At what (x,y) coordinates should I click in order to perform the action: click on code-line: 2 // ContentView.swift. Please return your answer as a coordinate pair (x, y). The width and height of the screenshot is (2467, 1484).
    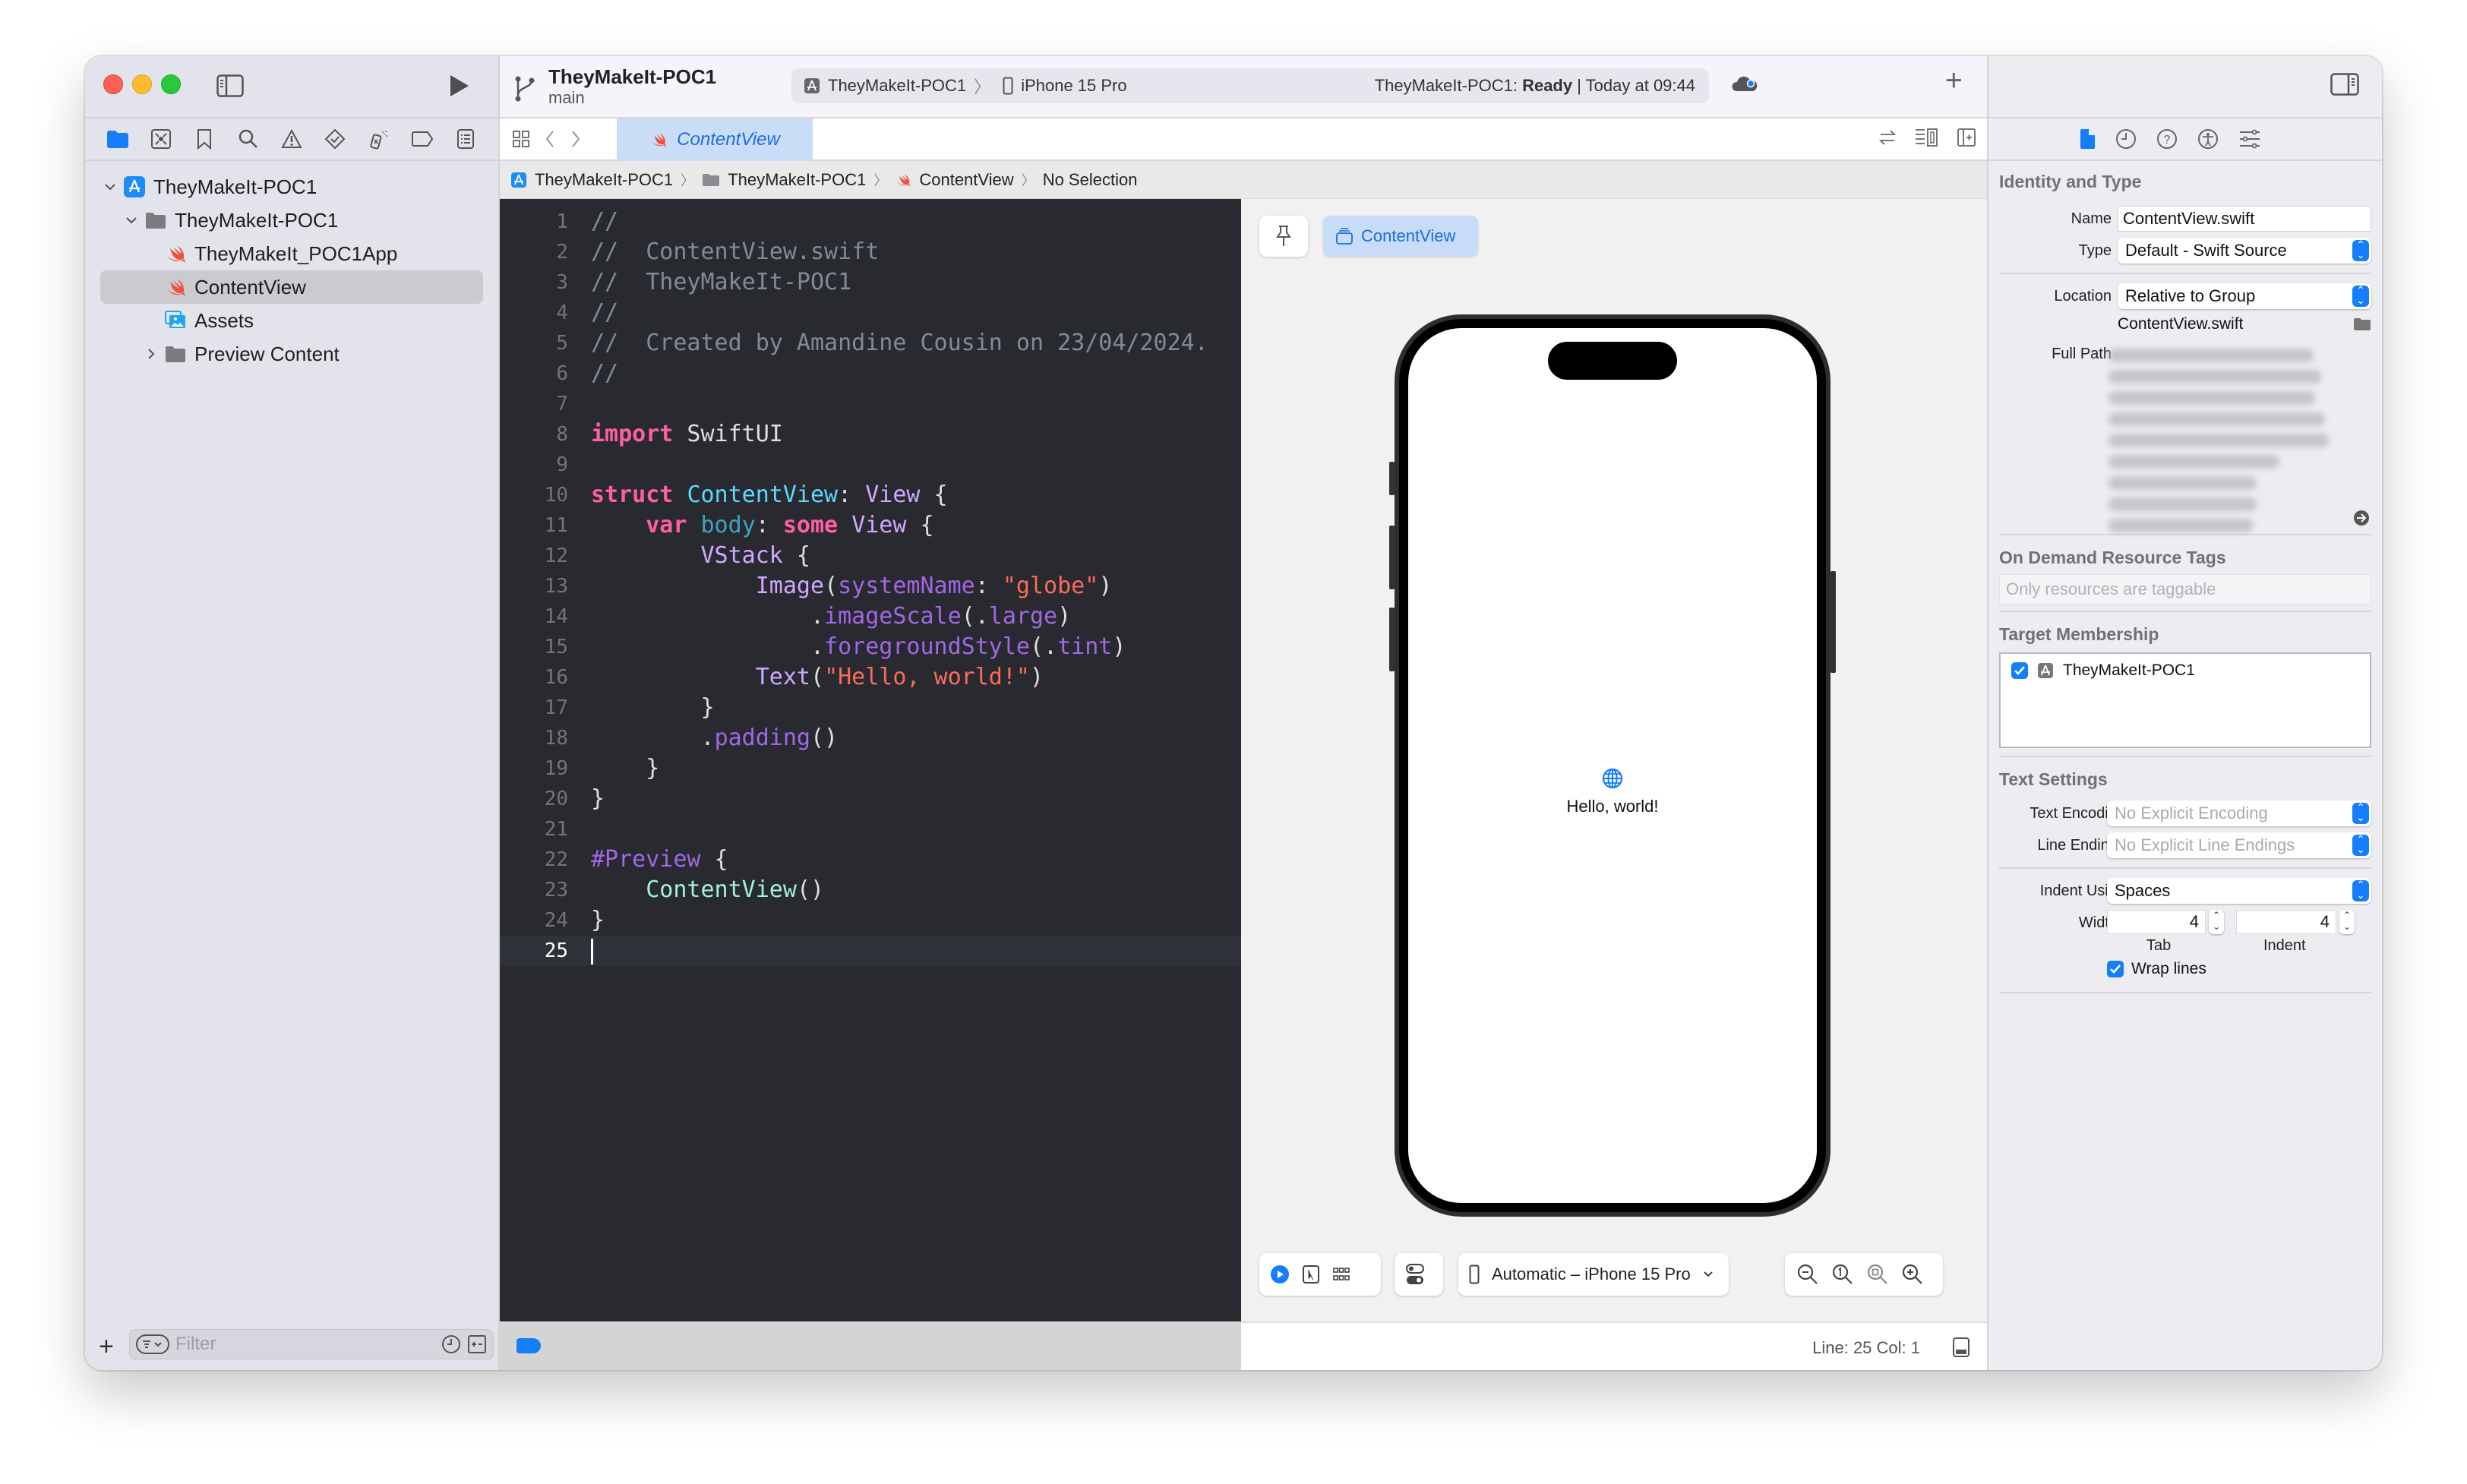
    Looking at the image, I should click on (870, 252).